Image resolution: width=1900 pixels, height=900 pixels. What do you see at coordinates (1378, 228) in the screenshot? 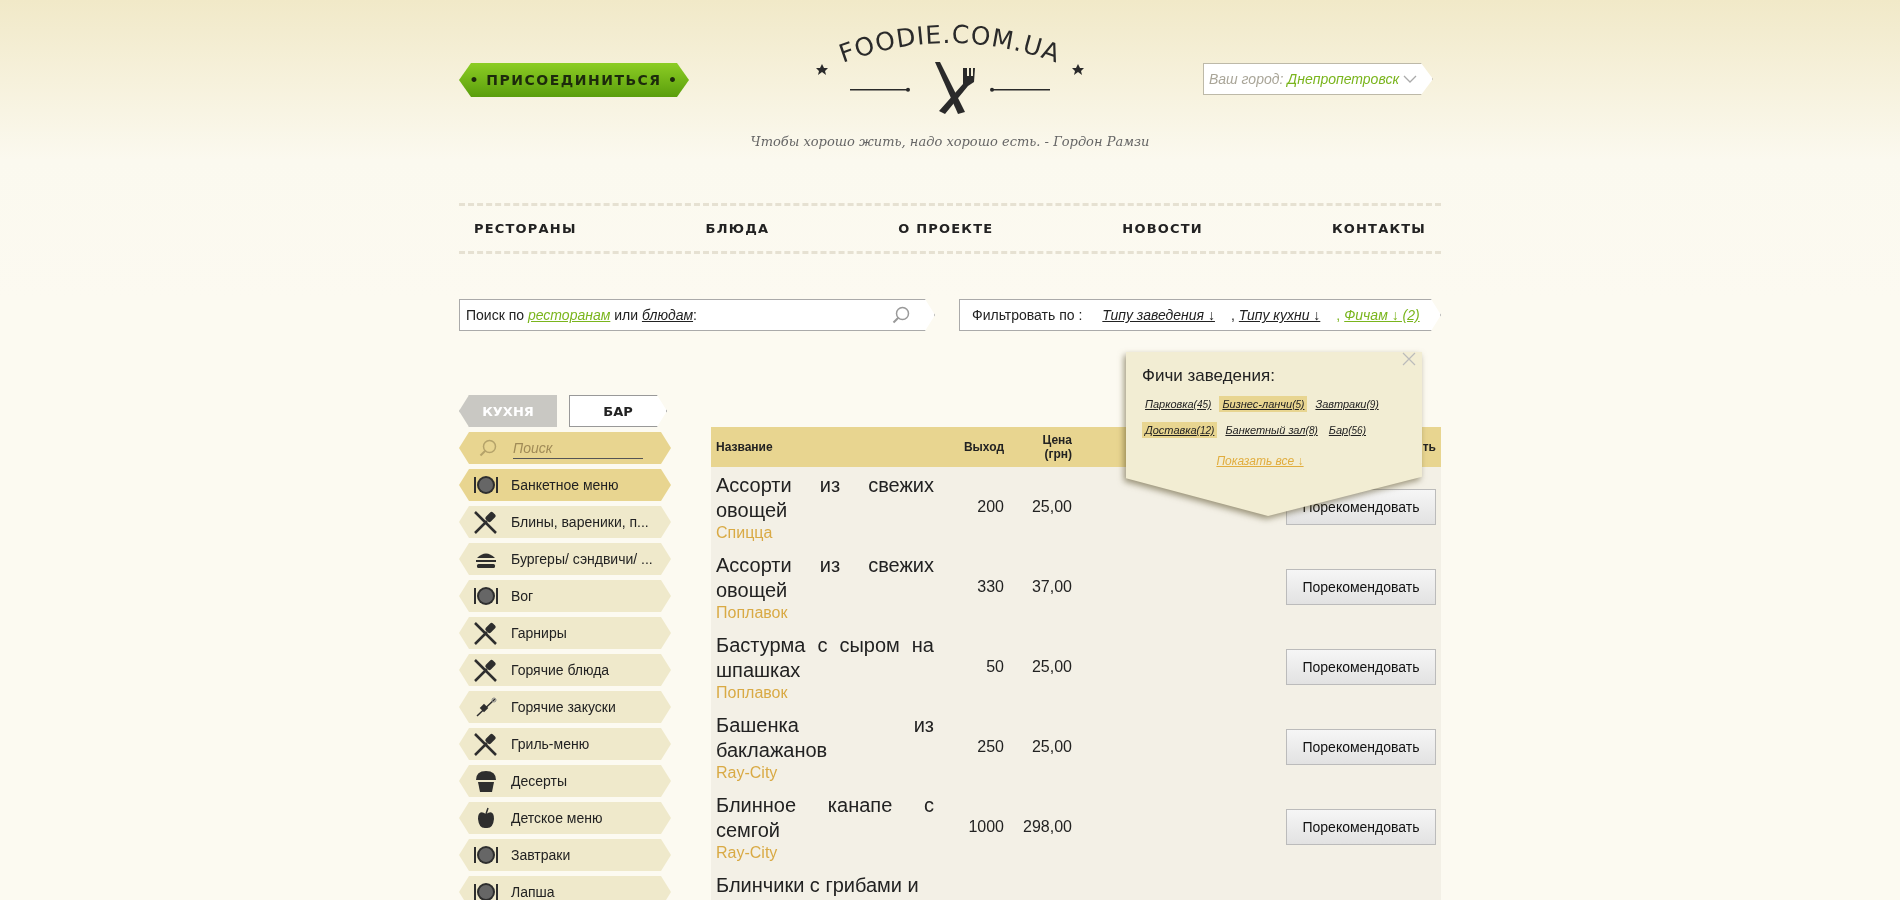
I see `nav-link: КОНТАКТЫ` at bounding box center [1378, 228].